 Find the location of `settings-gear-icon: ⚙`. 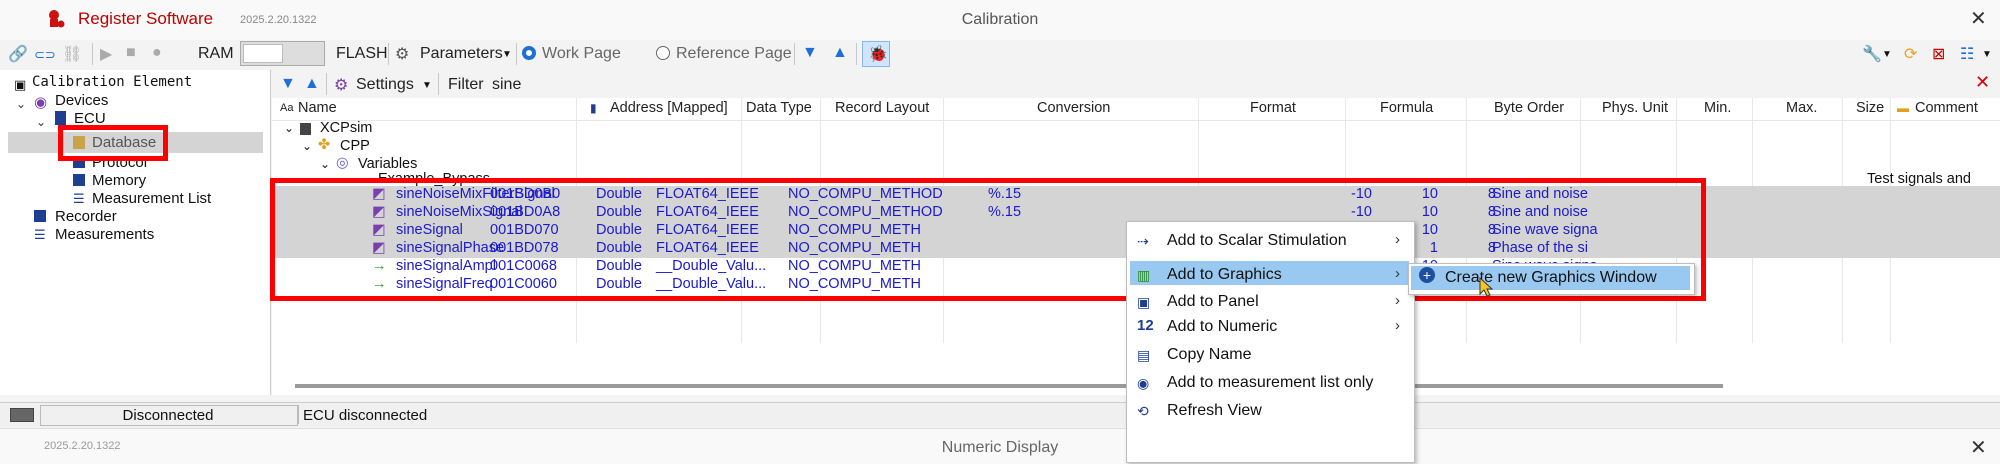

settings-gear-icon: ⚙ is located at coordinates (341, 85).